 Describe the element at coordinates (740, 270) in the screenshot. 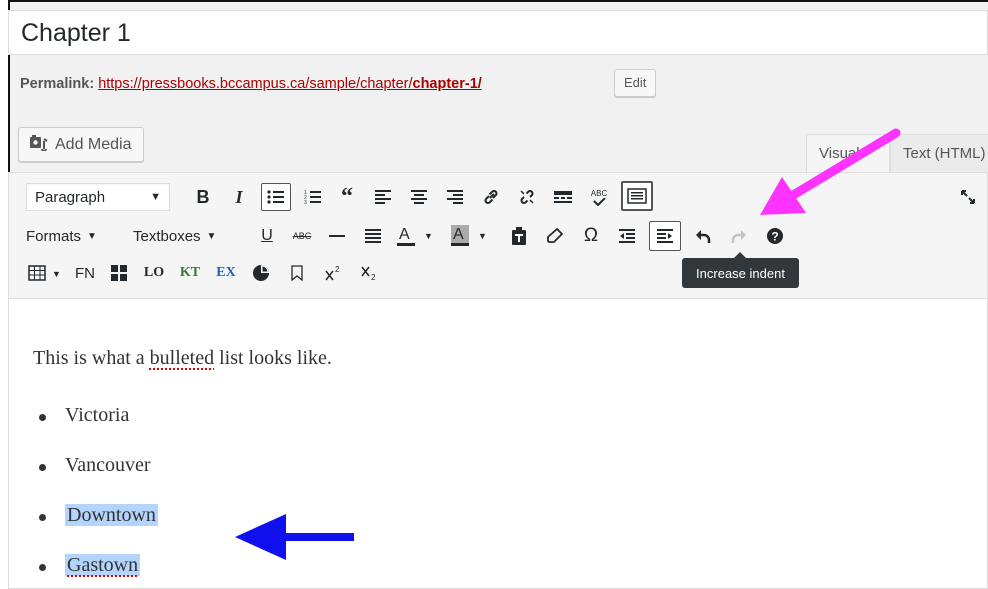

I see `increase-indent-tooltip: Increase indent` at that location.